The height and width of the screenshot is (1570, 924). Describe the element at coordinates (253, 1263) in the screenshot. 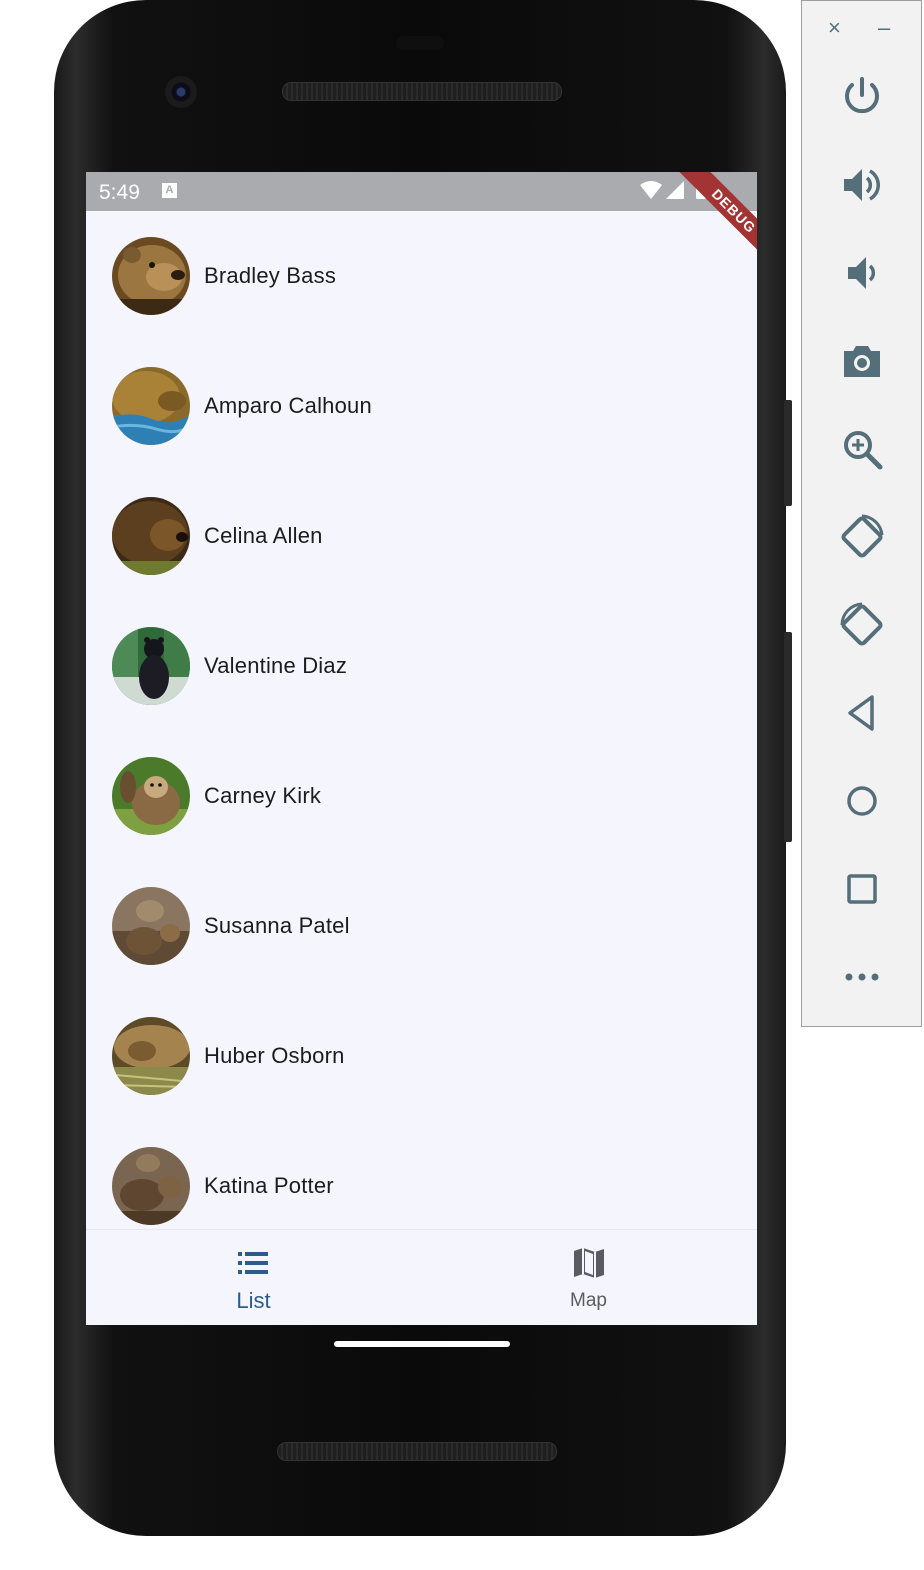

I see `list-icon` at that location.